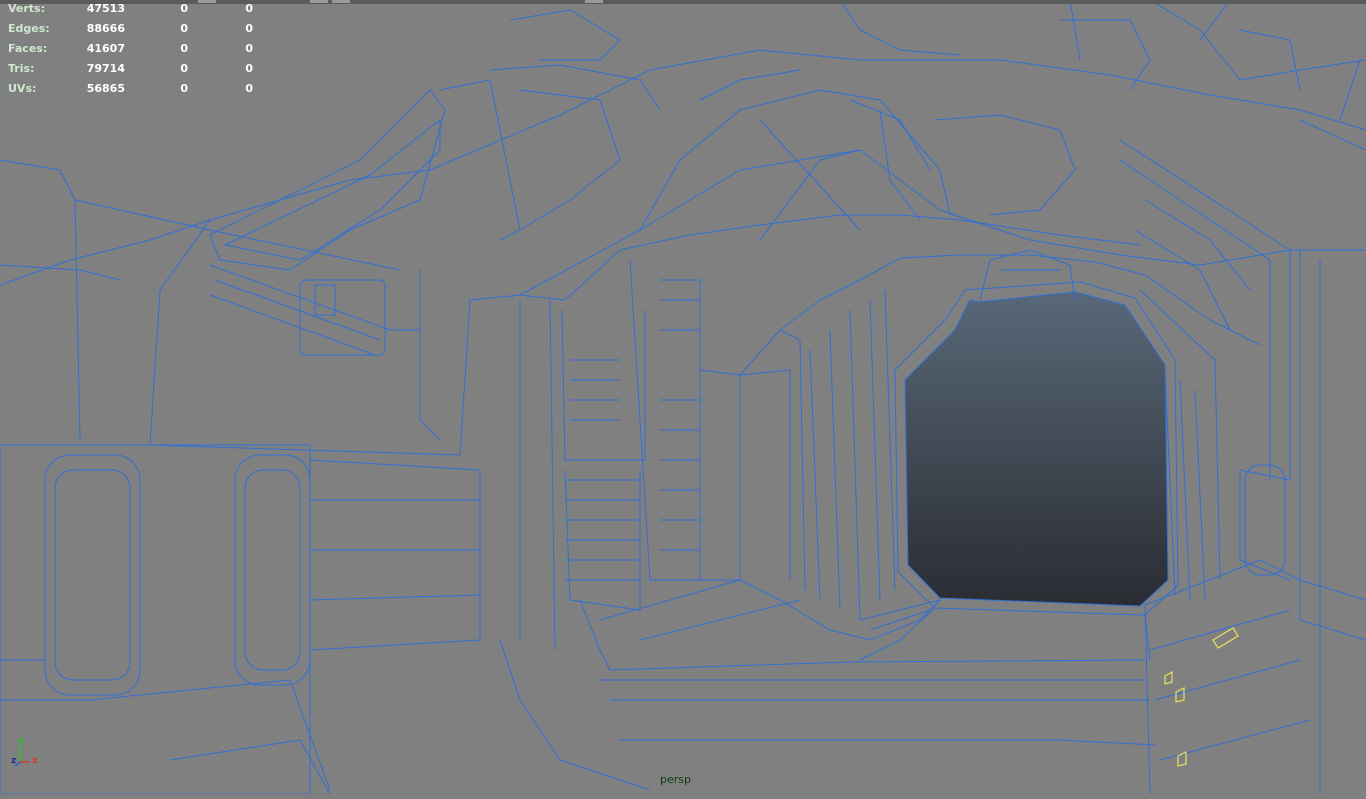  Describe the element at coordinates (1036, 449) in the screenshot. I see `corridor-opening` at that location.